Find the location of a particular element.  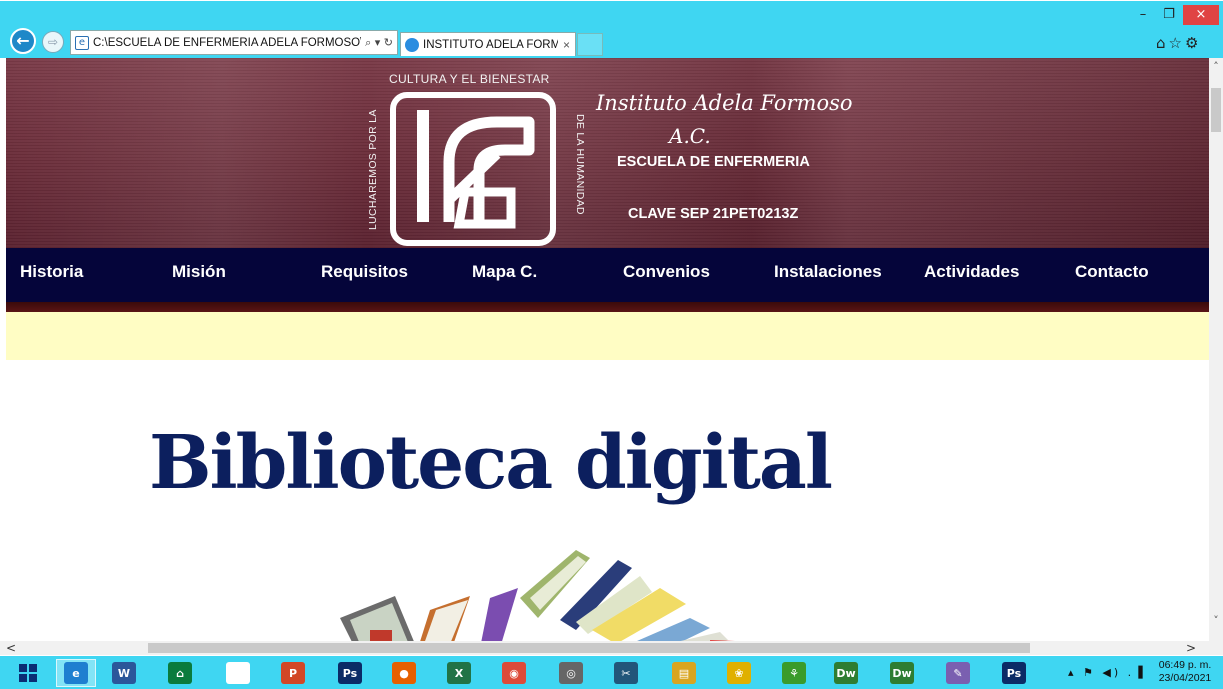

forward-button: ⇨ is located at coordinates (53, 42).